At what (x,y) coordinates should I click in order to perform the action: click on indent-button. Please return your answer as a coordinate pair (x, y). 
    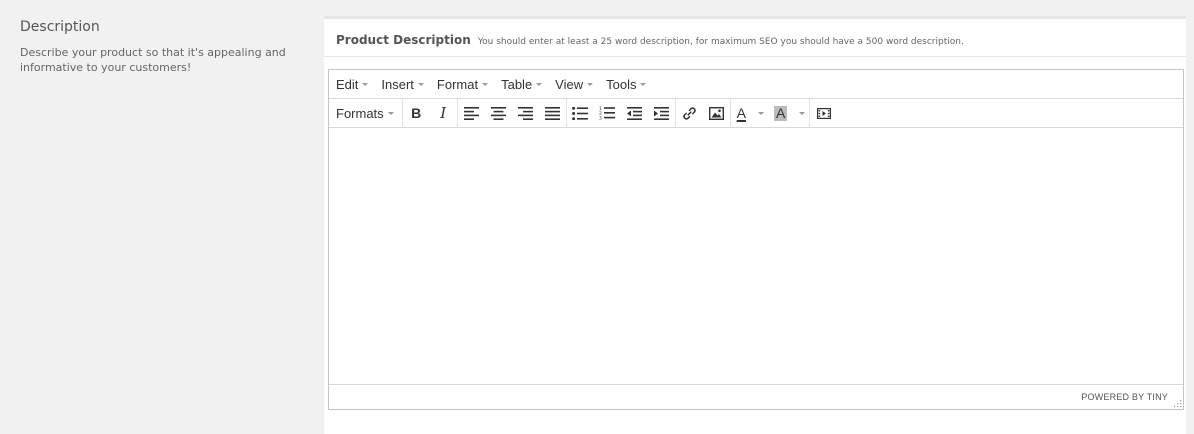
    Looking at the image, I should click on (661, 113).